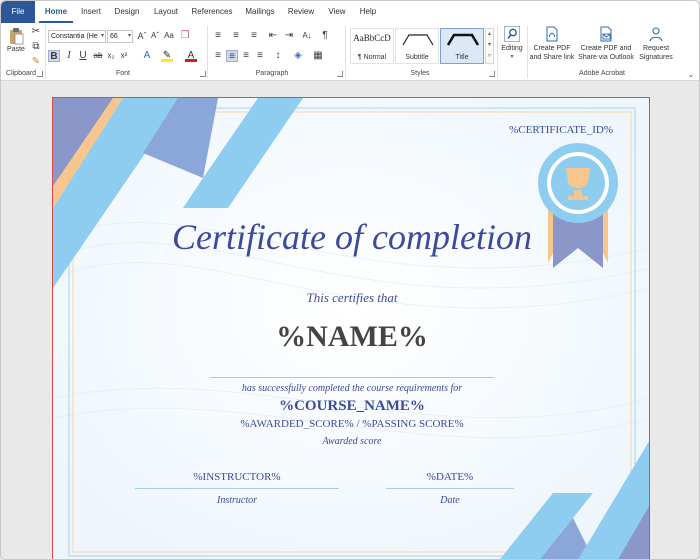 The width and height of the screenshot is (700, 560). I want to click on paragraph-group-label: Paragraph, so click(272, 73).